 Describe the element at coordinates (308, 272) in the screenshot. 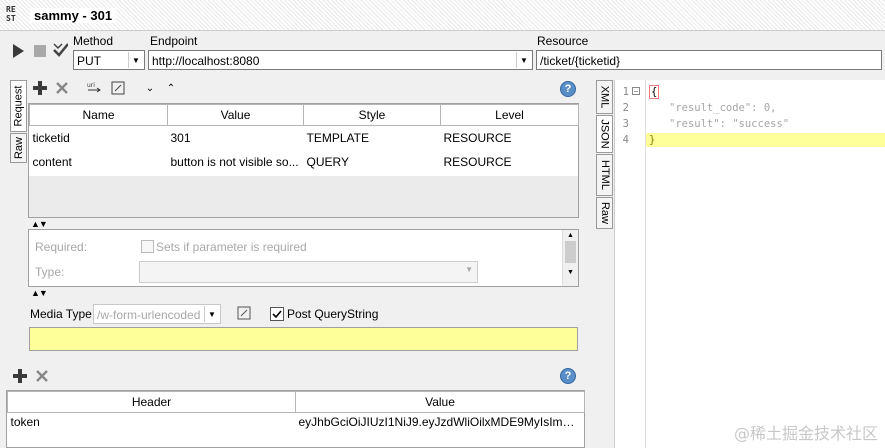

I see `type-select: ▼` at that location.